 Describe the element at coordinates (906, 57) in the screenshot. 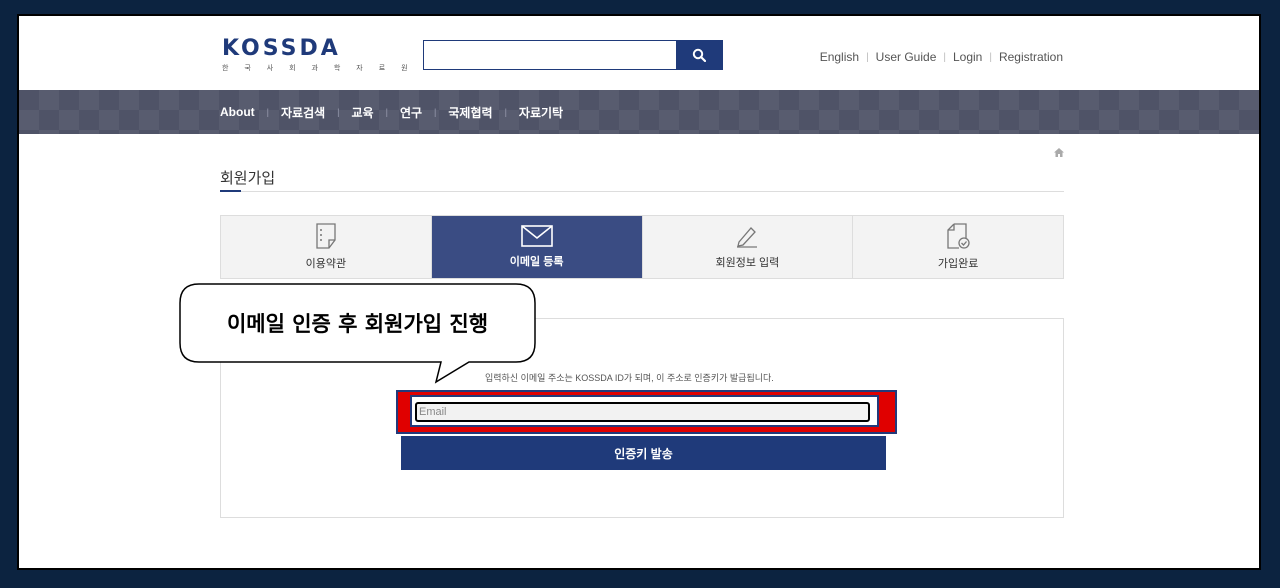

I see `link-user-guide: User Guide` at that location.